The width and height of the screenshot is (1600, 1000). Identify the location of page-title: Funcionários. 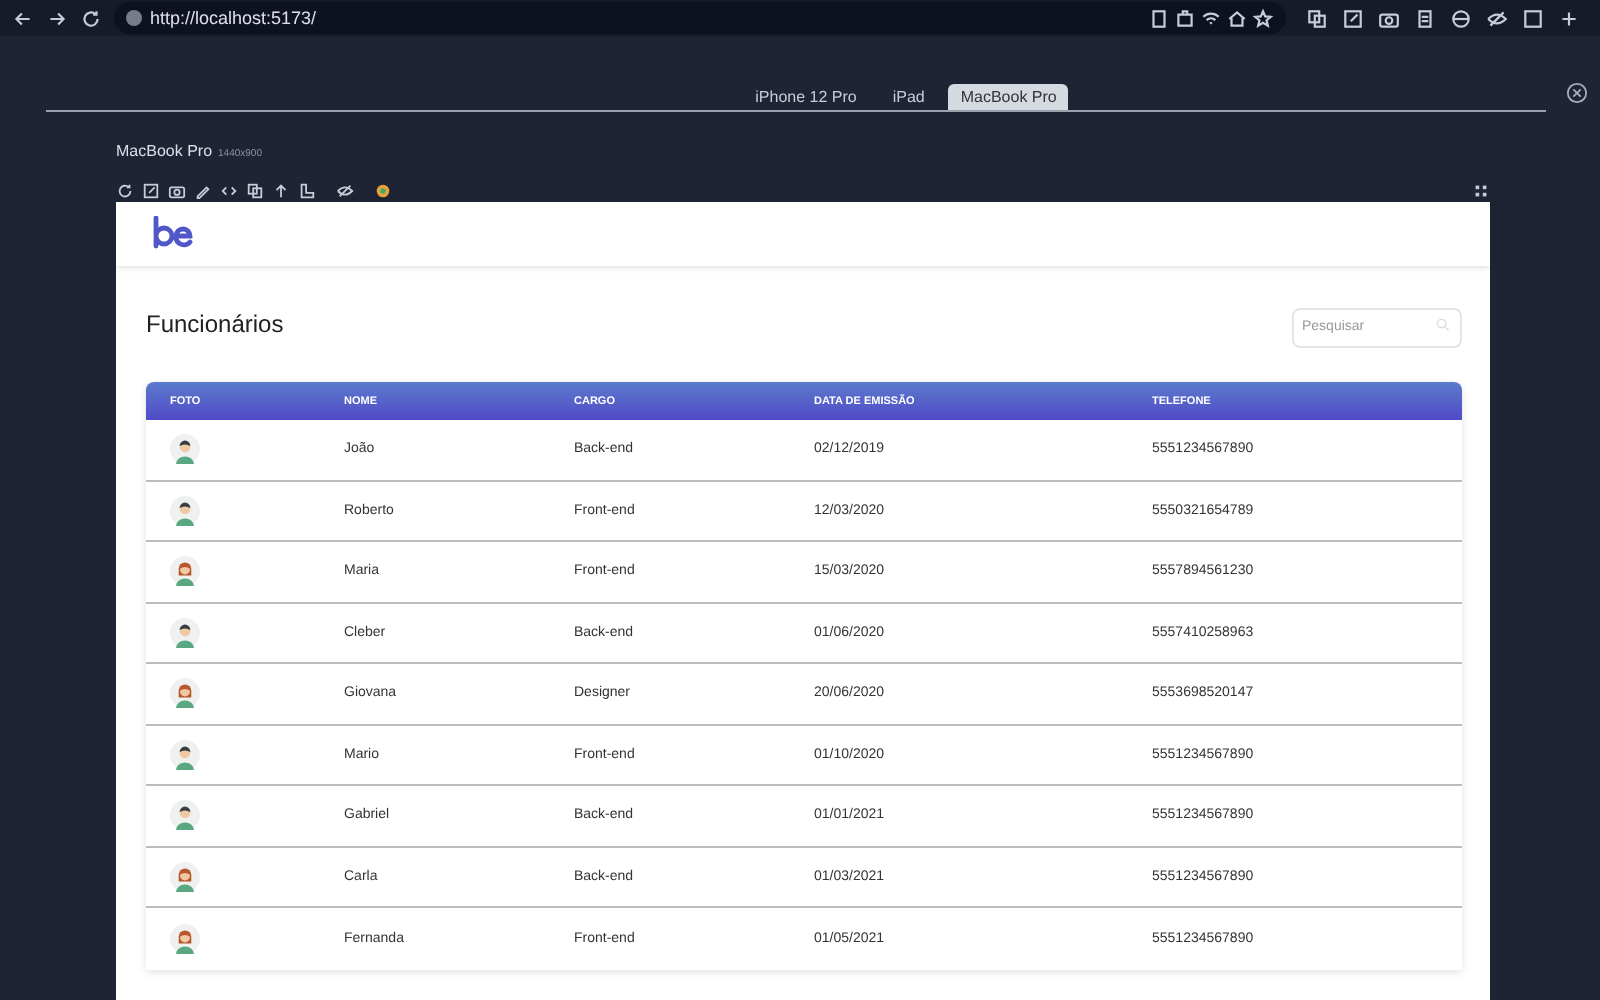
(215, 324).